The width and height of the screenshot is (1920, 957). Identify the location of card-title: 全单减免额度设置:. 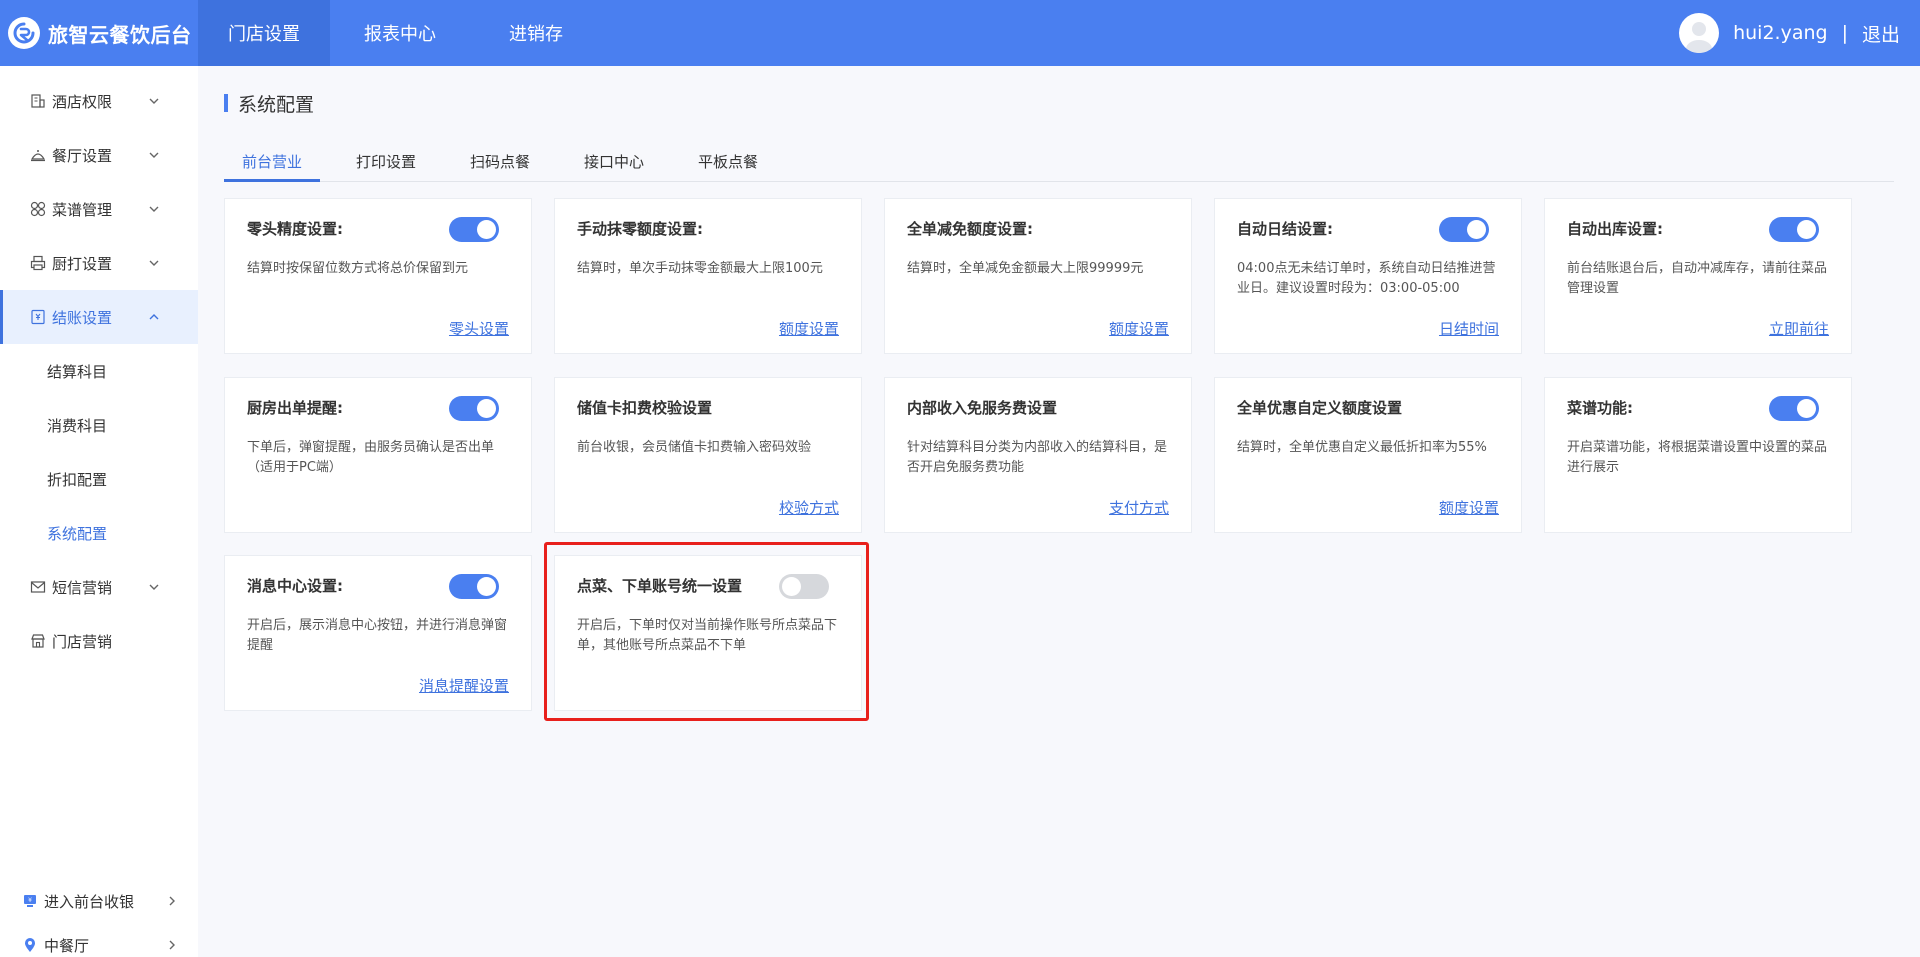
(970, 229).